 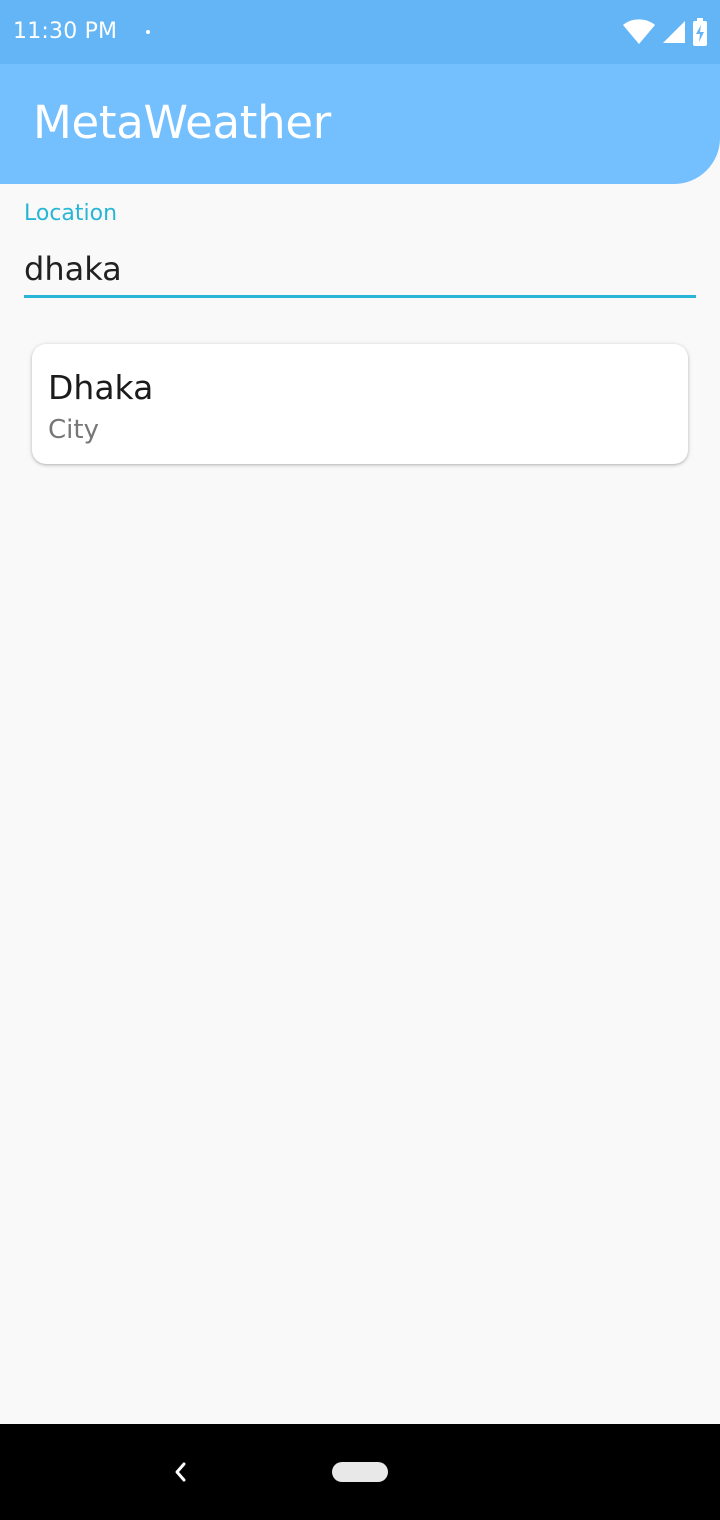 I want to click on result-type: City, so click(x=73, y=430).